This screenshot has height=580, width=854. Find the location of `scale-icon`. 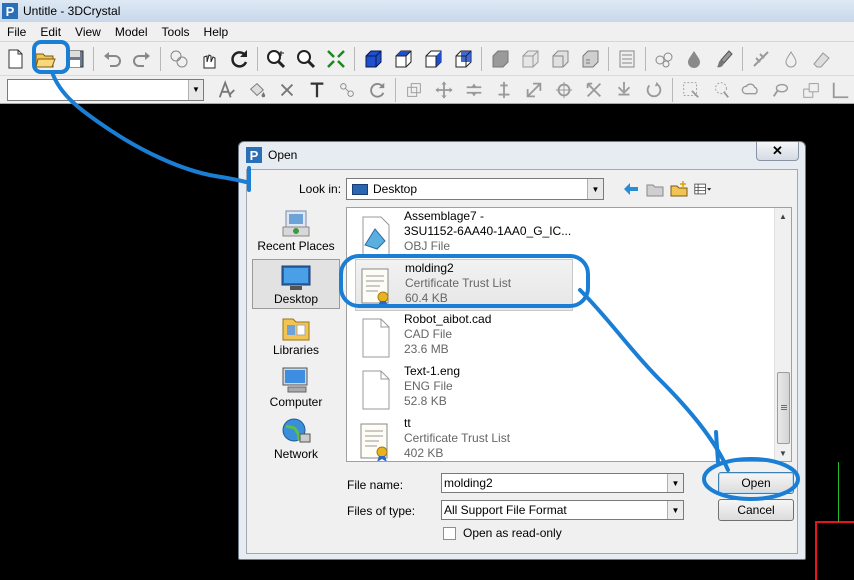

scale-icon is located at coordinates (474, 90).